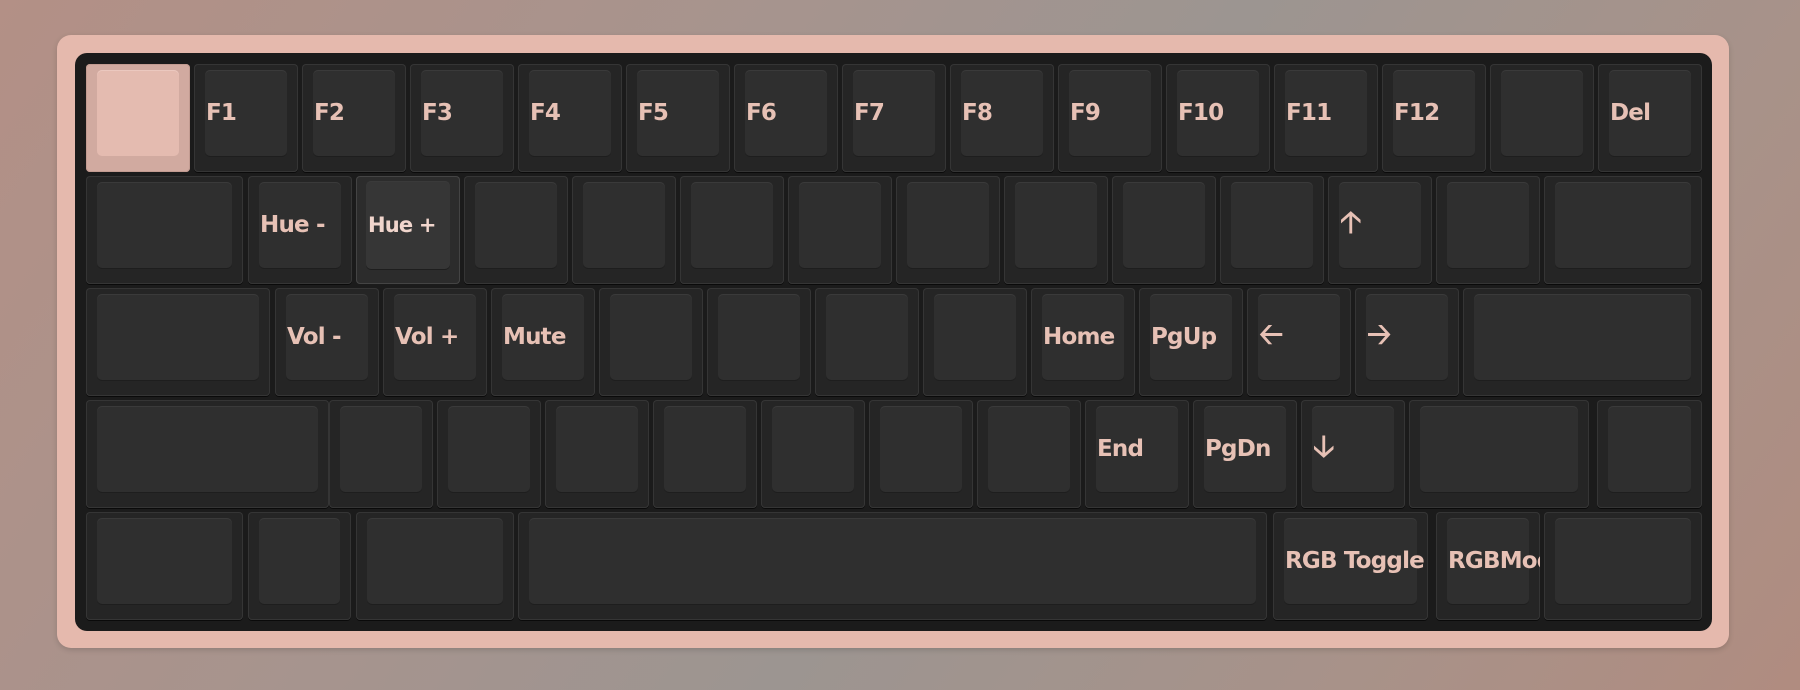 The height and width of the screenshot is (690, 1800). What do you see at coordinates (221, 113) in the screenshot?
I see `key-label: F1` at bounding box center [221, 113].